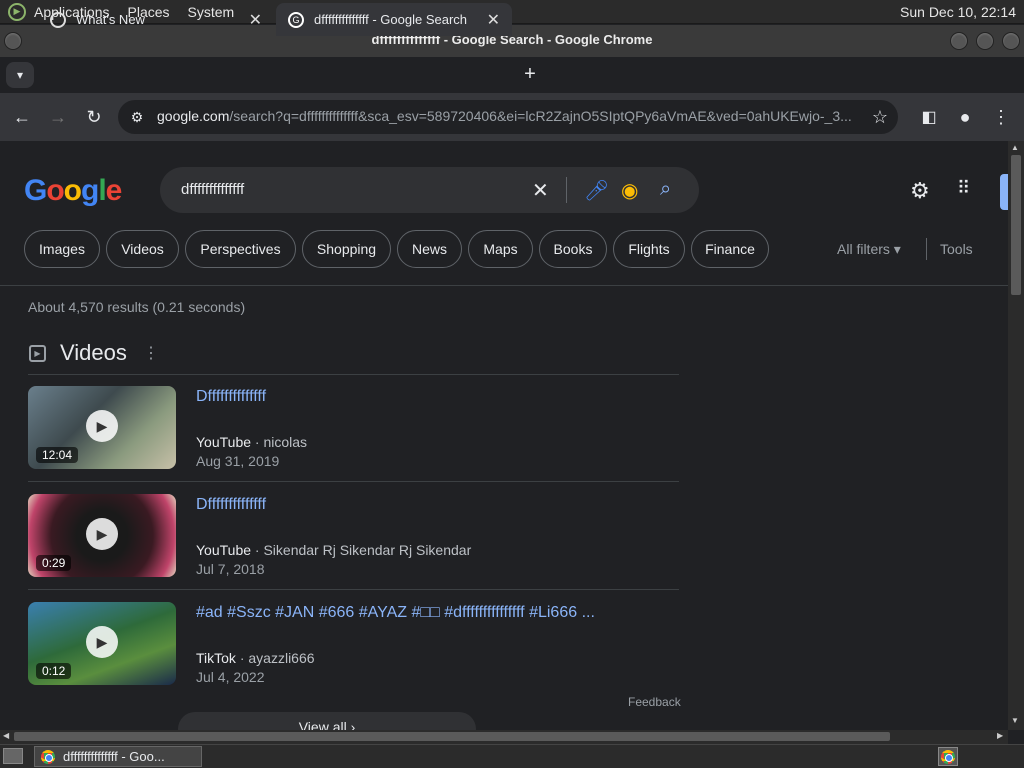 The width and height of the screenshot is (1024, 768). Describe the element at coordinates (1004, 192) in the screenshot. I see `account-avatar` at that location.